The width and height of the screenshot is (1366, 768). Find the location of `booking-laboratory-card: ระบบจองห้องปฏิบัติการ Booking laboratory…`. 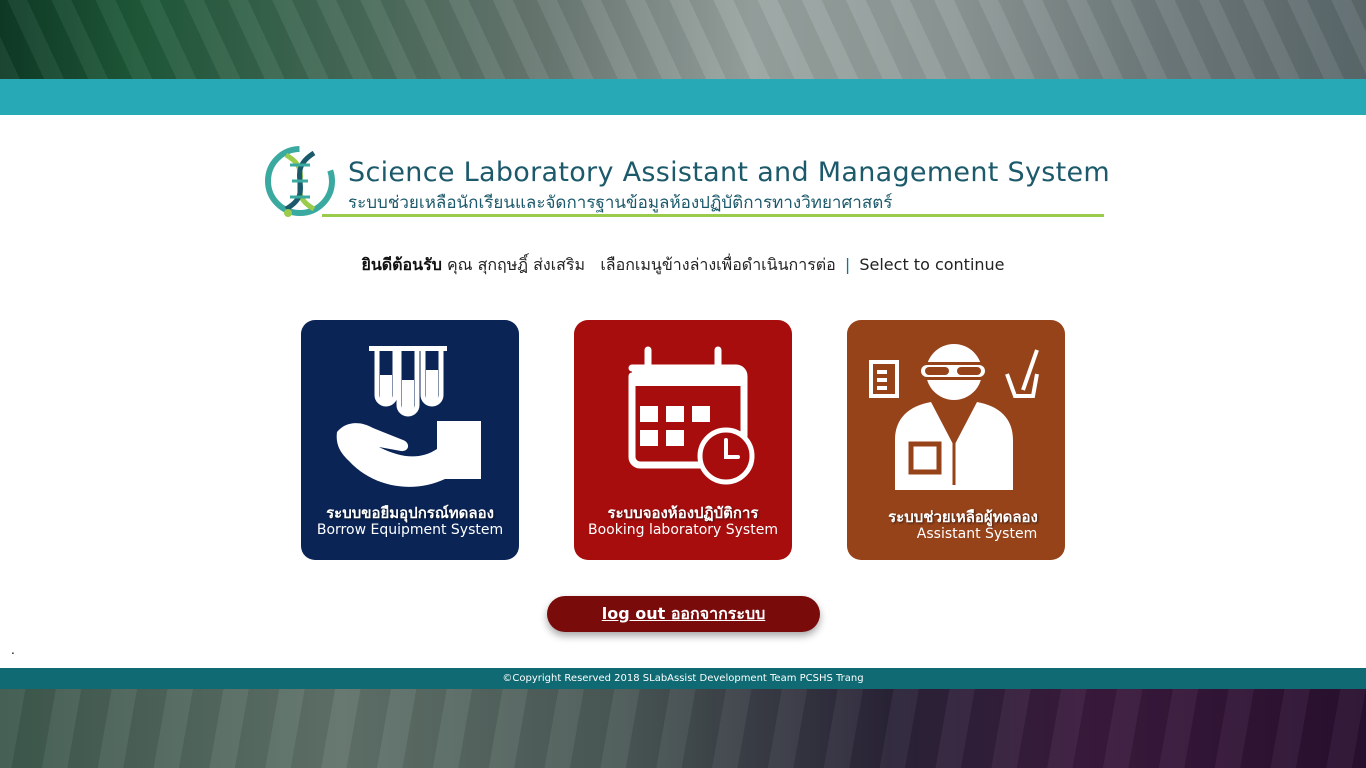

booking-laboratory-card: ระบบจองห้องปฏิบัติการ Booking laboratory… is located at coordinates (683, 440).